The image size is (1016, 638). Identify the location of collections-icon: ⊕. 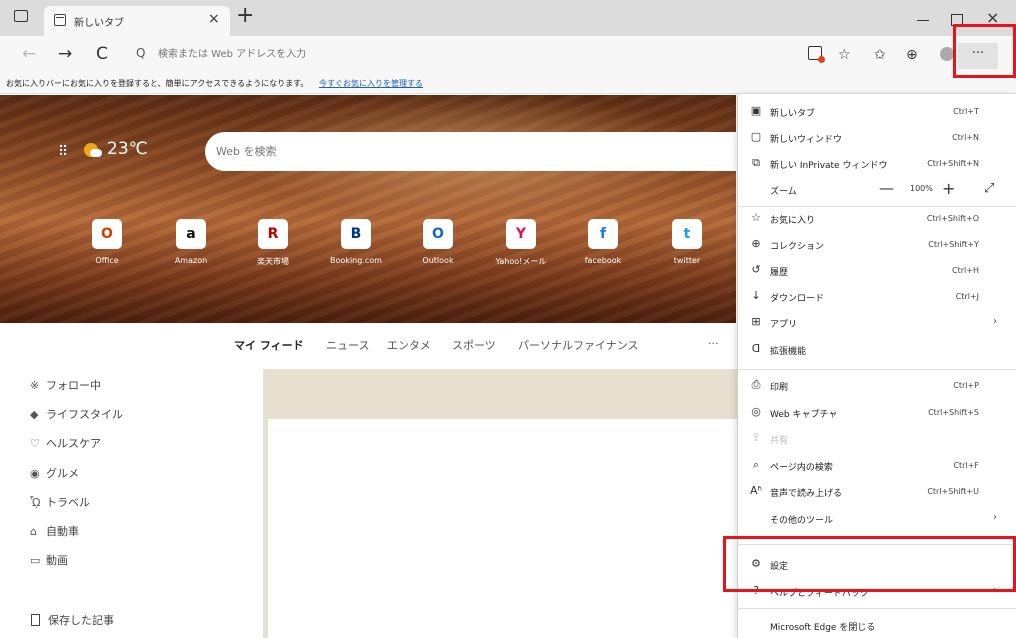
(912, 55).